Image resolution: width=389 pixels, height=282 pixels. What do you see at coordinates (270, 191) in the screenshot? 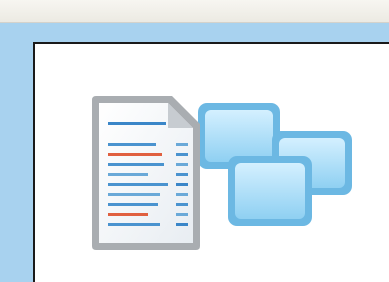
I see `window-tile-front` at bounding box center [270, 191].